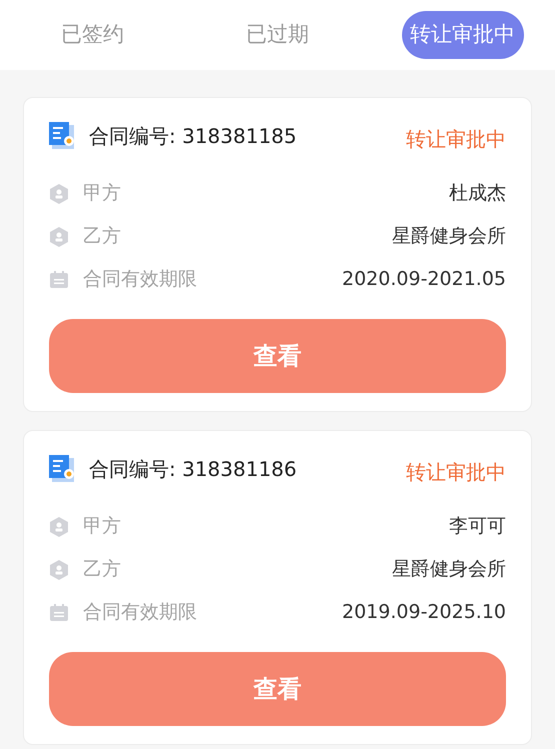 This screenshot has width=555, height=749. What do you see at coordinates (277, 35) in the screenshot?
I see `tab: 已过期` at bounding box center [277, 35].